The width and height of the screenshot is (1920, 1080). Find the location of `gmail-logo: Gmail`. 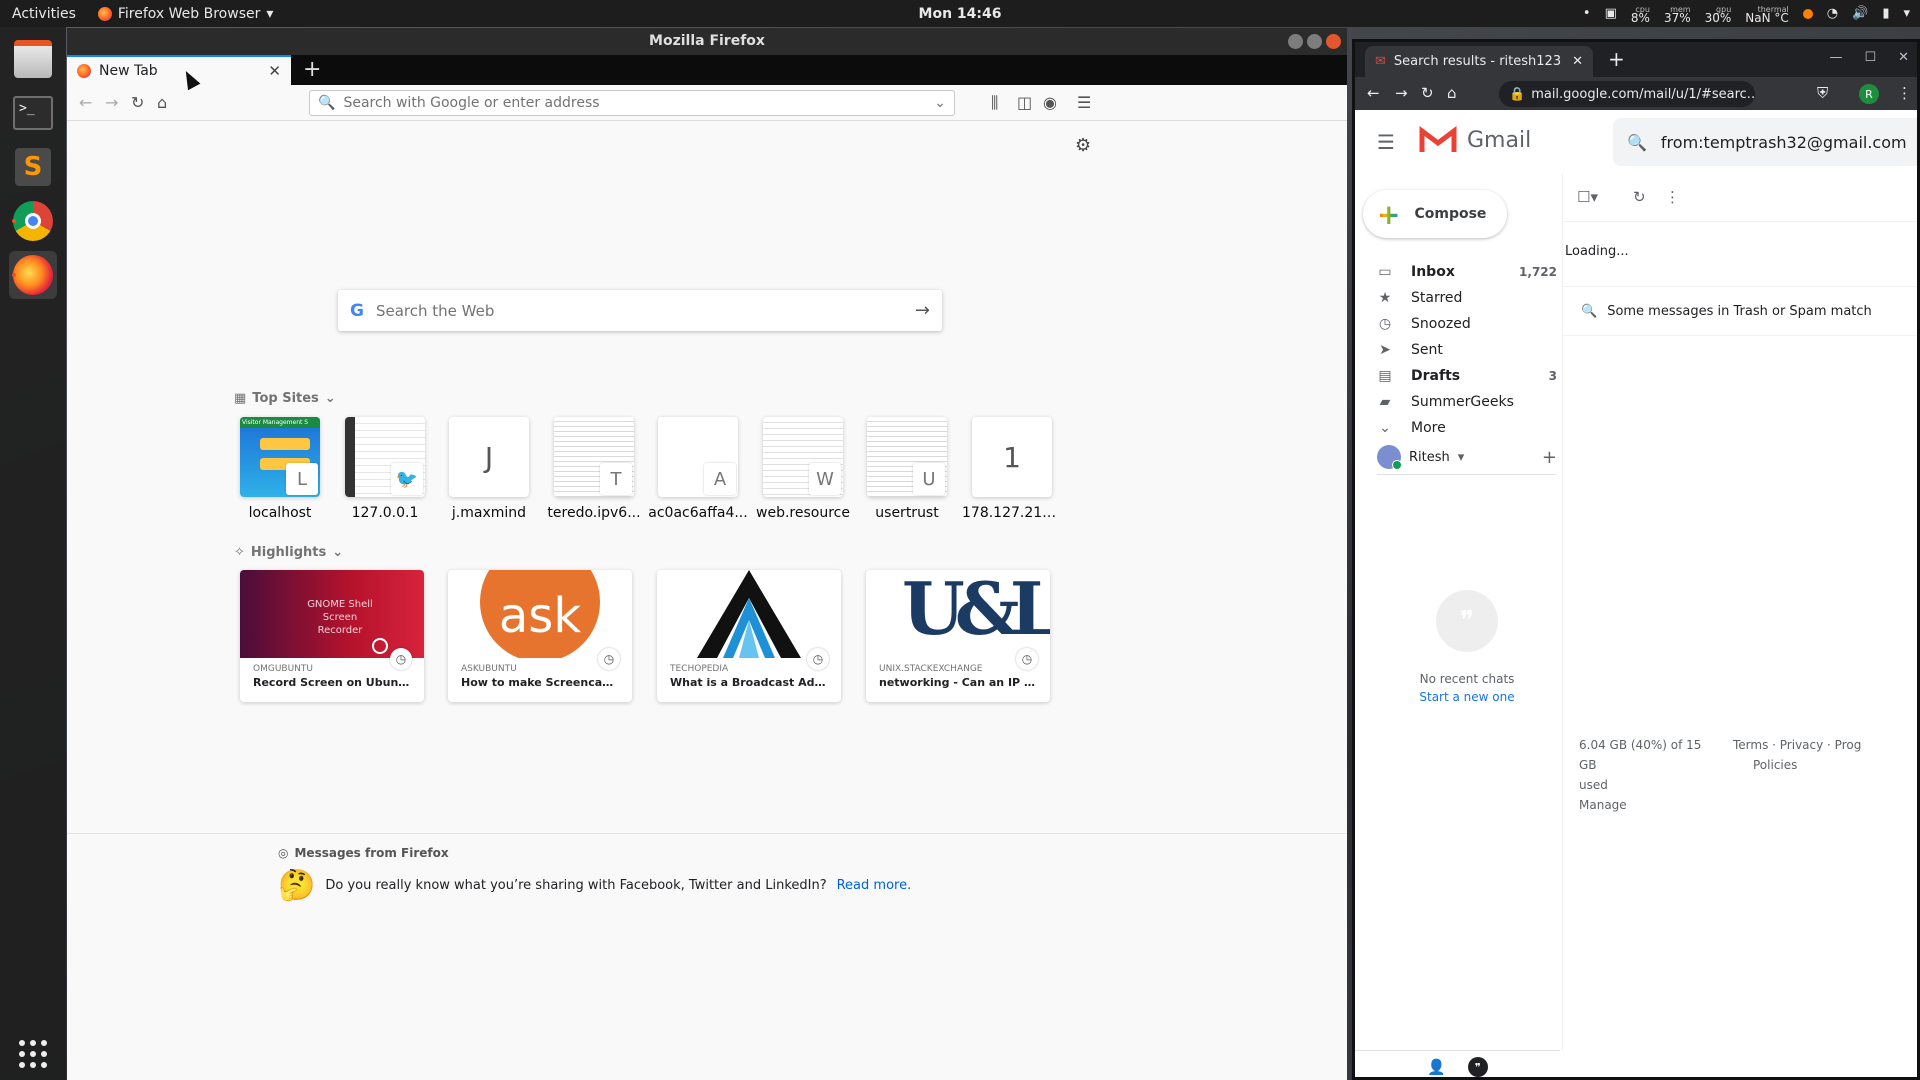

gmail-logo: Gmail is located at coordinates (1475, 140).